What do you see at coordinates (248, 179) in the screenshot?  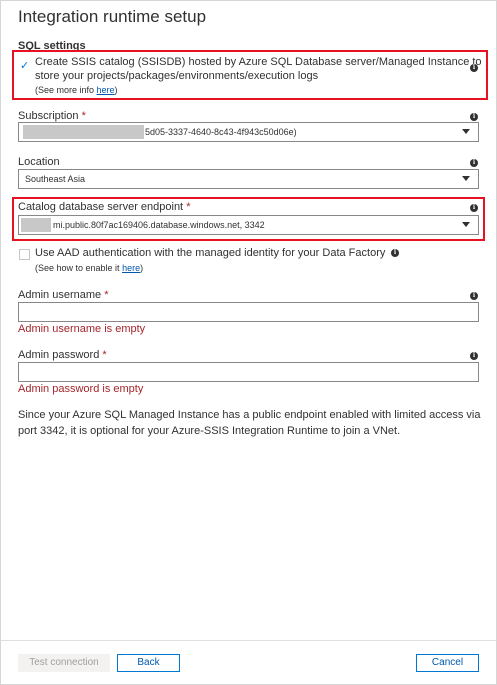 I see `location-dropdown: Southeast Asia` at bounding box center [248, 179].